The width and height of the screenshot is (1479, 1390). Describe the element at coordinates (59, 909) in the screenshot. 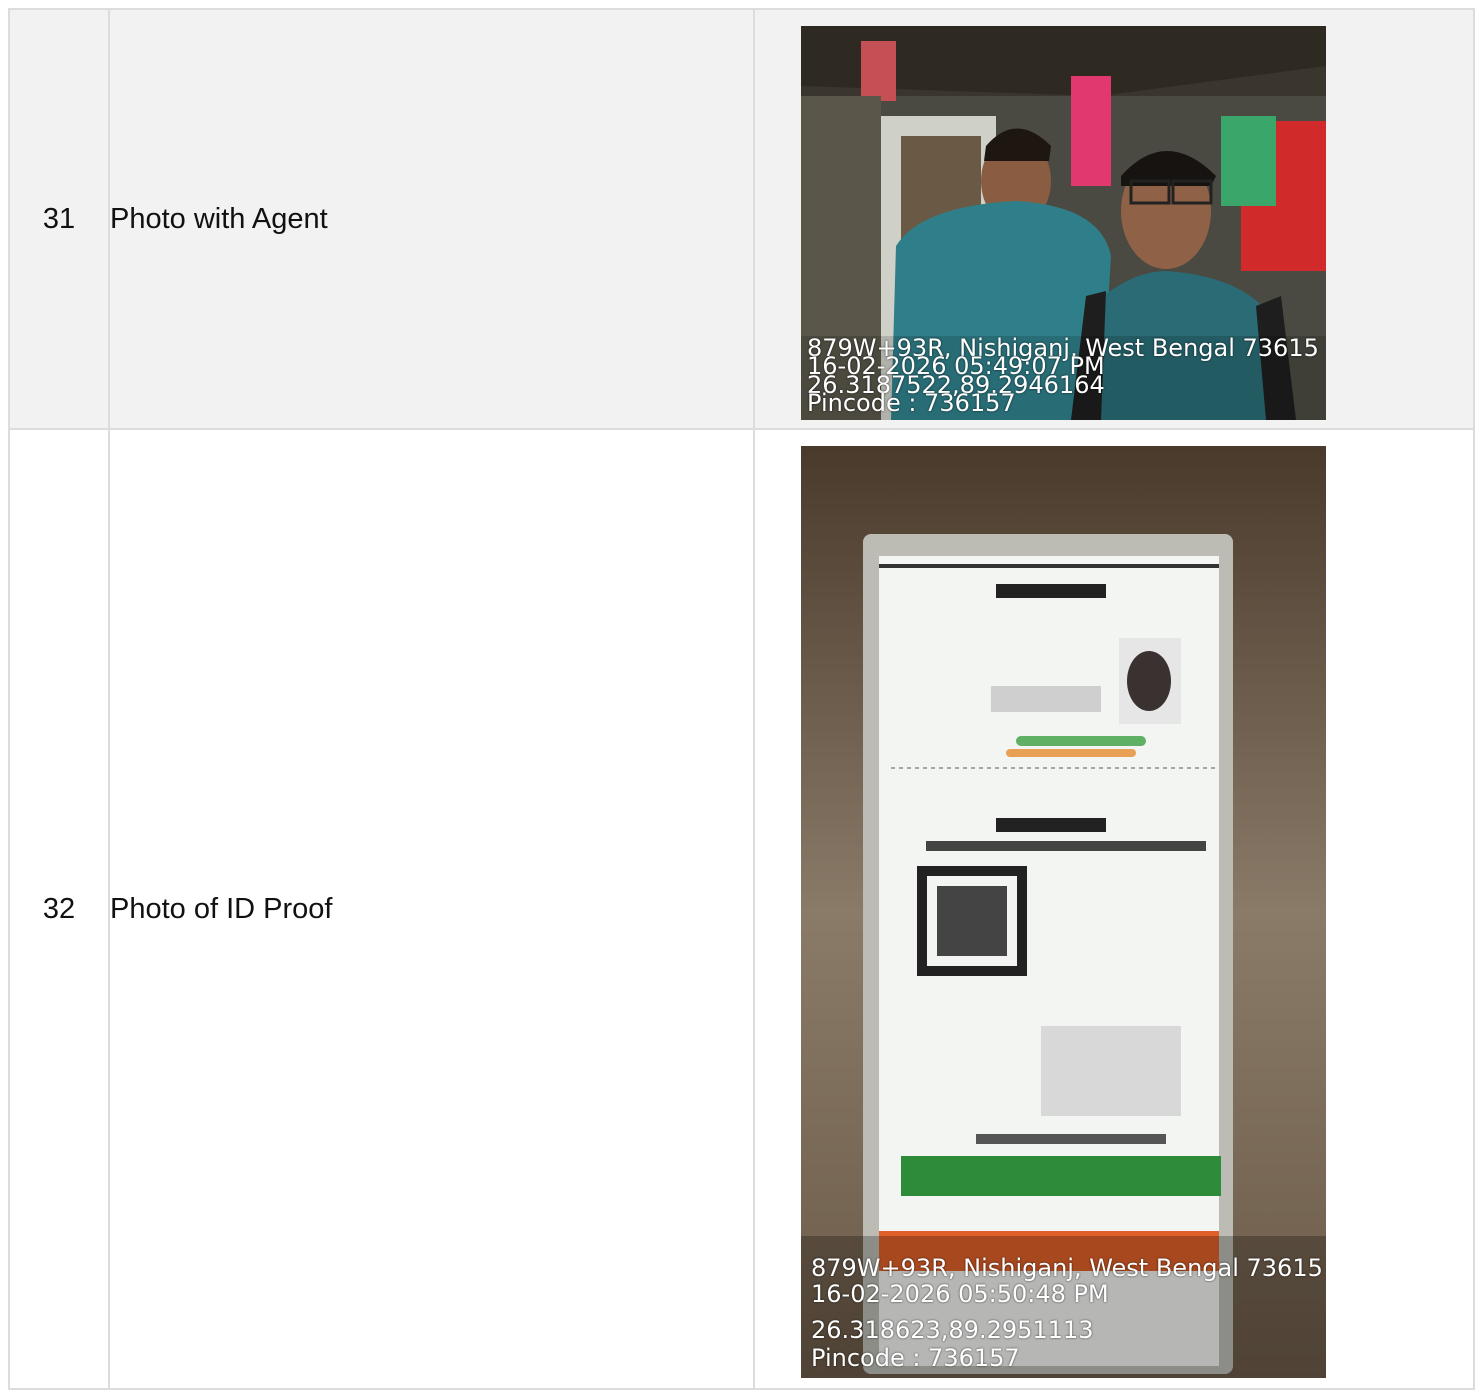

I see `row-number: 32` at that location.